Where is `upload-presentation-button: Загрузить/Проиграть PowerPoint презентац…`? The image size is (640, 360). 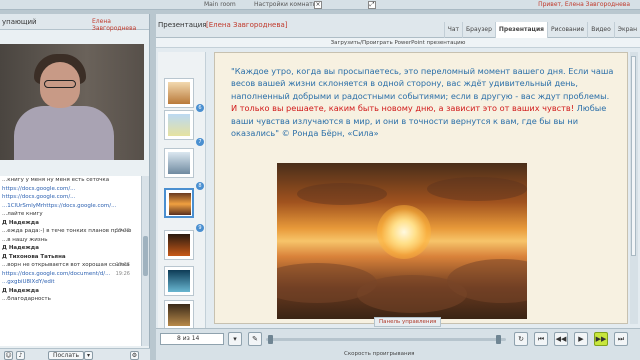 upload-presentation-button: Загрузить/Проиграть PowerPoint презентац… is located at coordinates (398, 43).